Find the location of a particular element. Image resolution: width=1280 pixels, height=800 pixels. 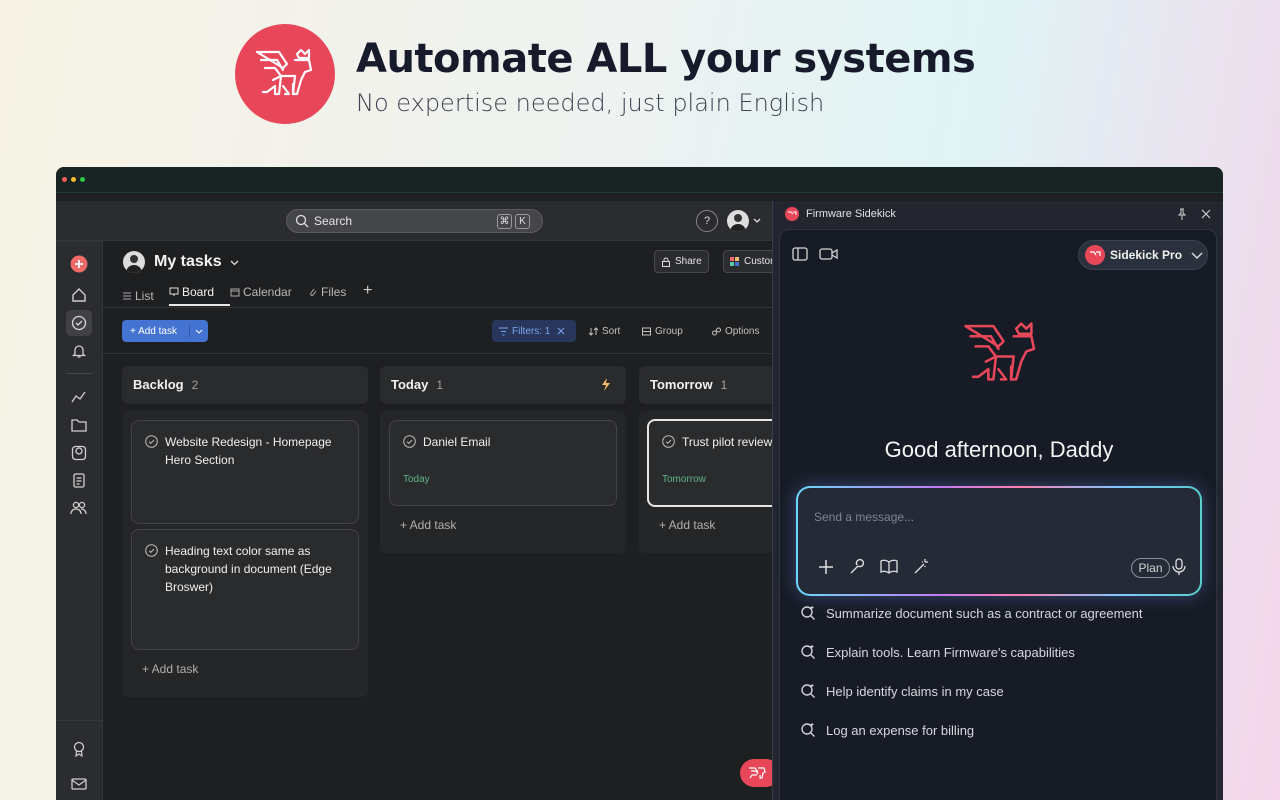

tab-list: List is located at coordinates (145, 295).